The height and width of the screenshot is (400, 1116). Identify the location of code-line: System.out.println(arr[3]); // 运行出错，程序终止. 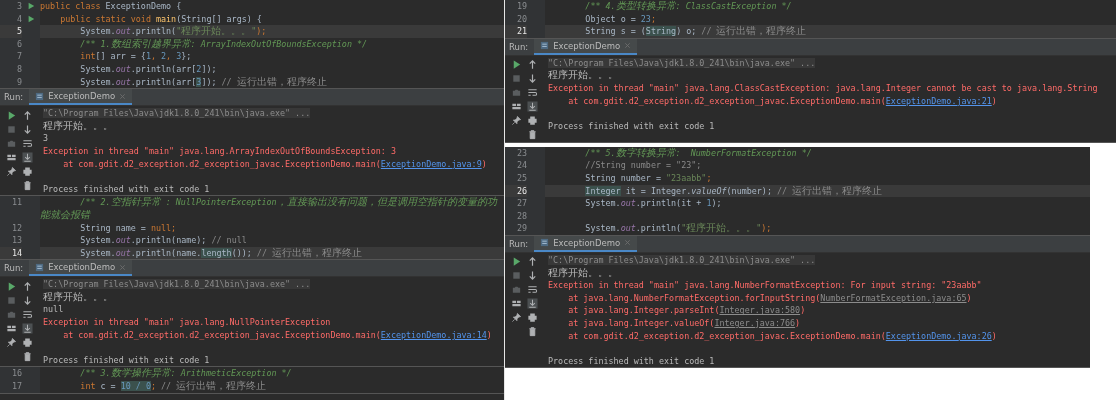
(203, 82).